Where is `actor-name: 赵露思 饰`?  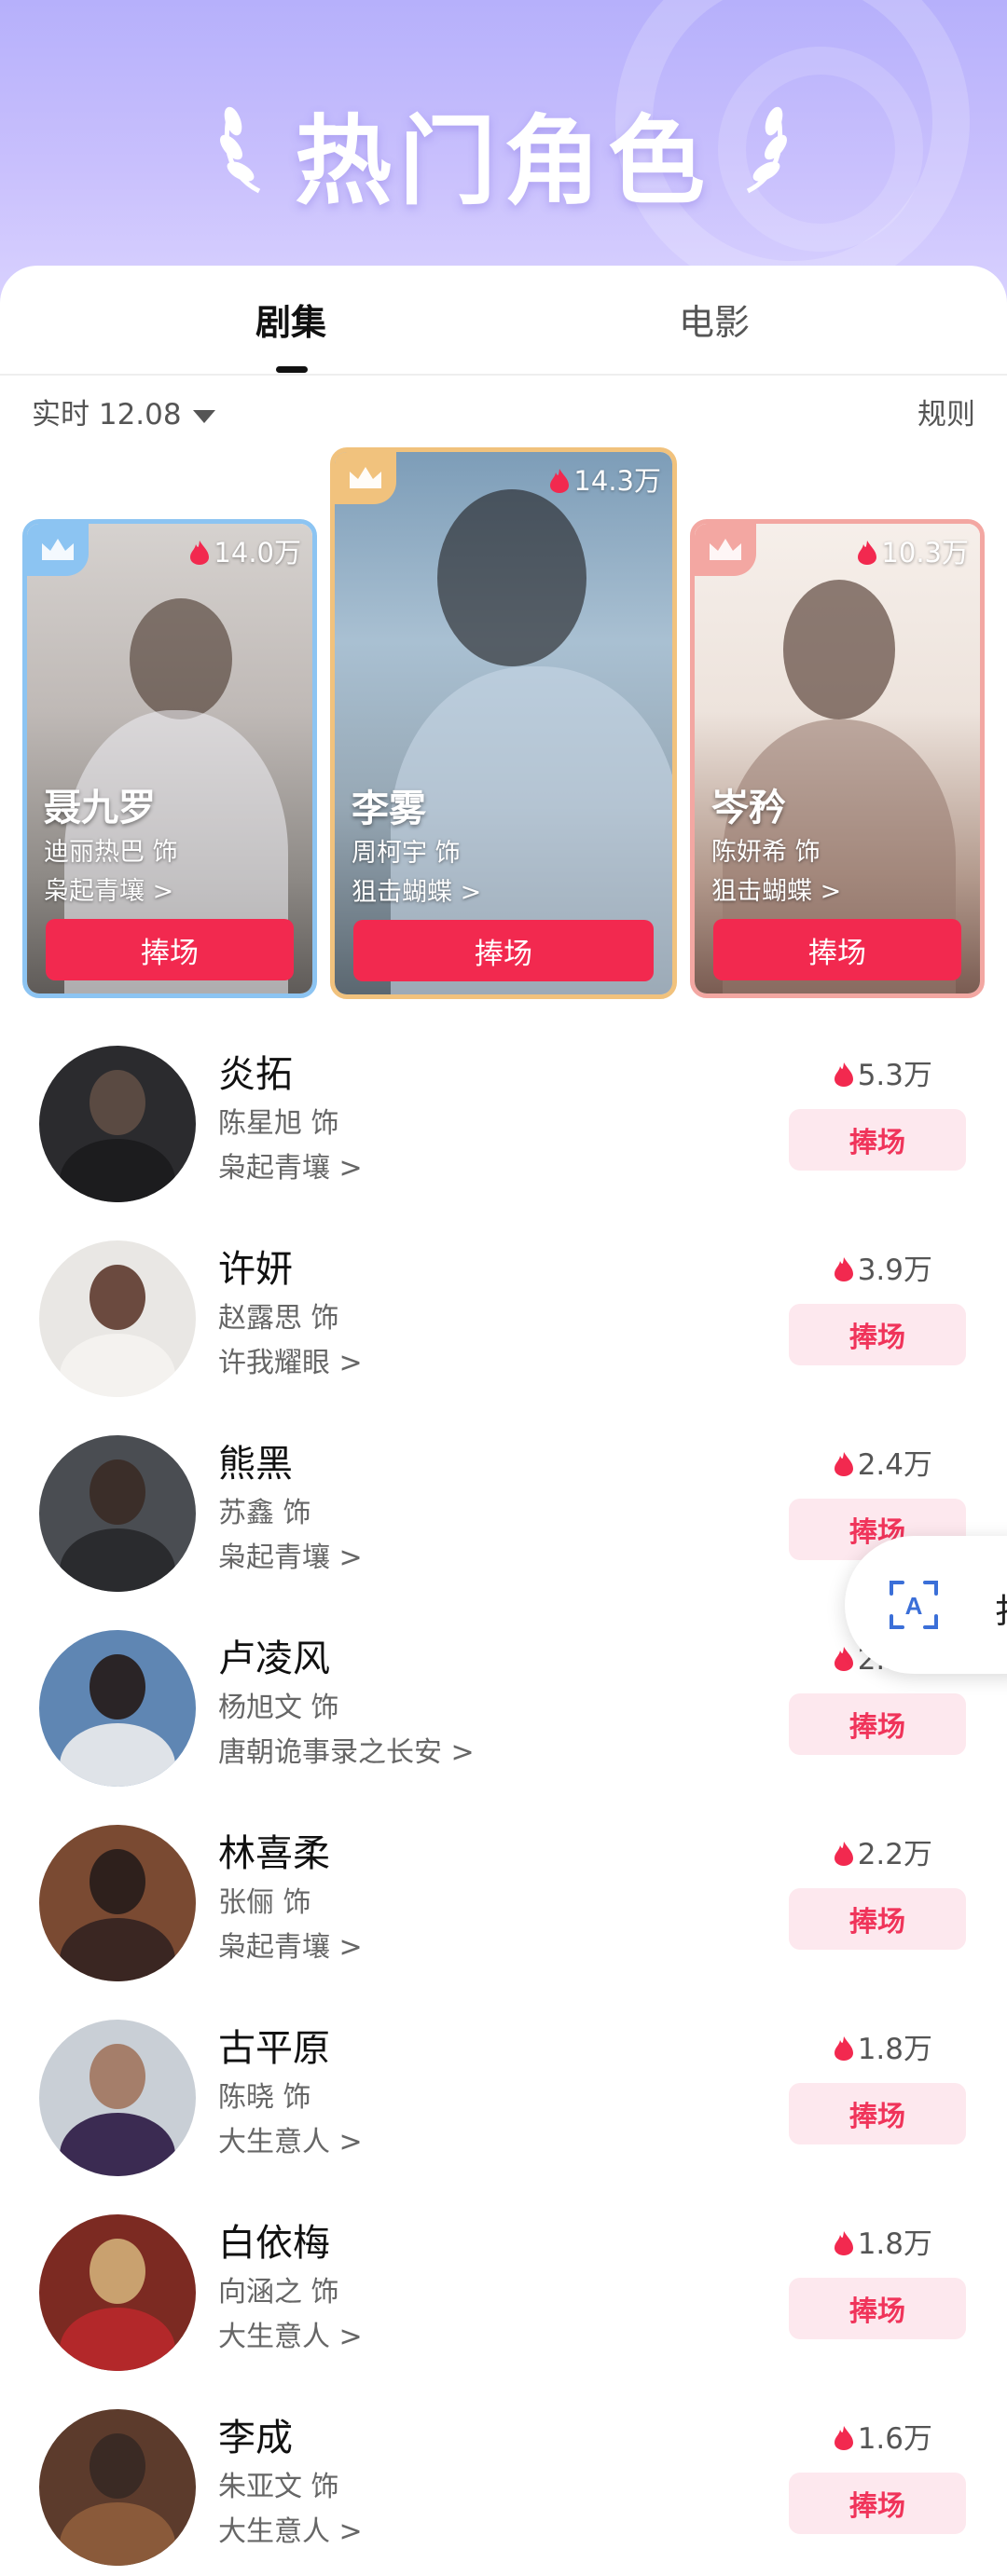
actor-name: 赵露思 饰 is located at coordinates (278, 1318).